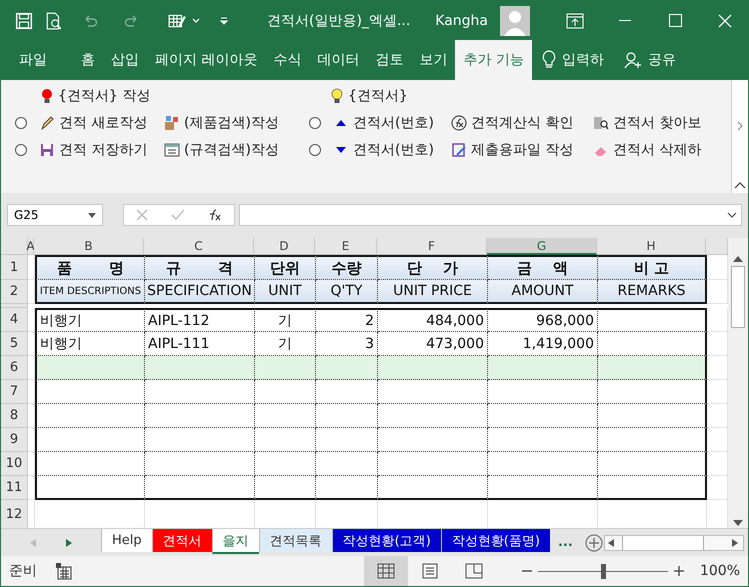  Describe the element at coordinates (295, 540) in the screenshot. I see `sheet-tab: 견적목록` at that location.